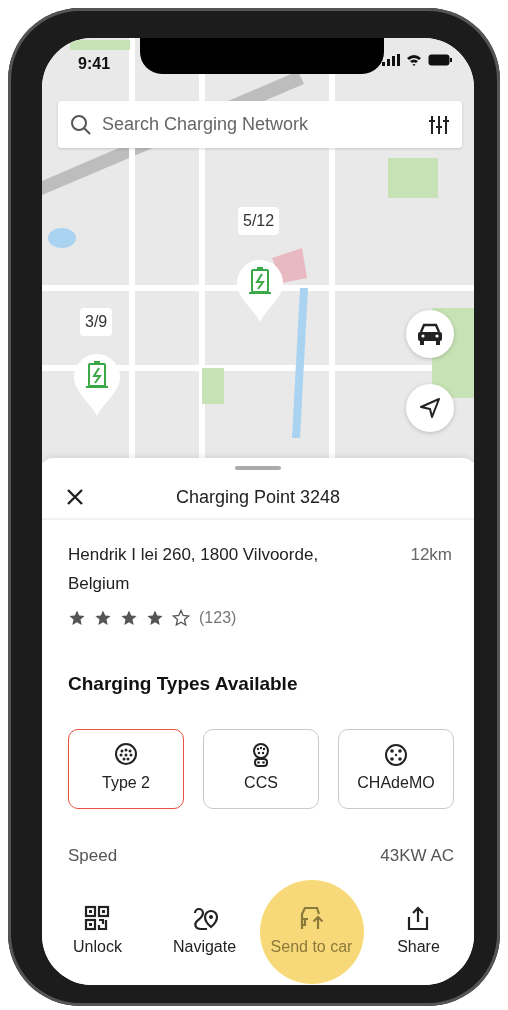 The image size is (508, 1010). Describe the element at coordinates (391, 60) in the screenshot. I see `signal-icon` at that location.